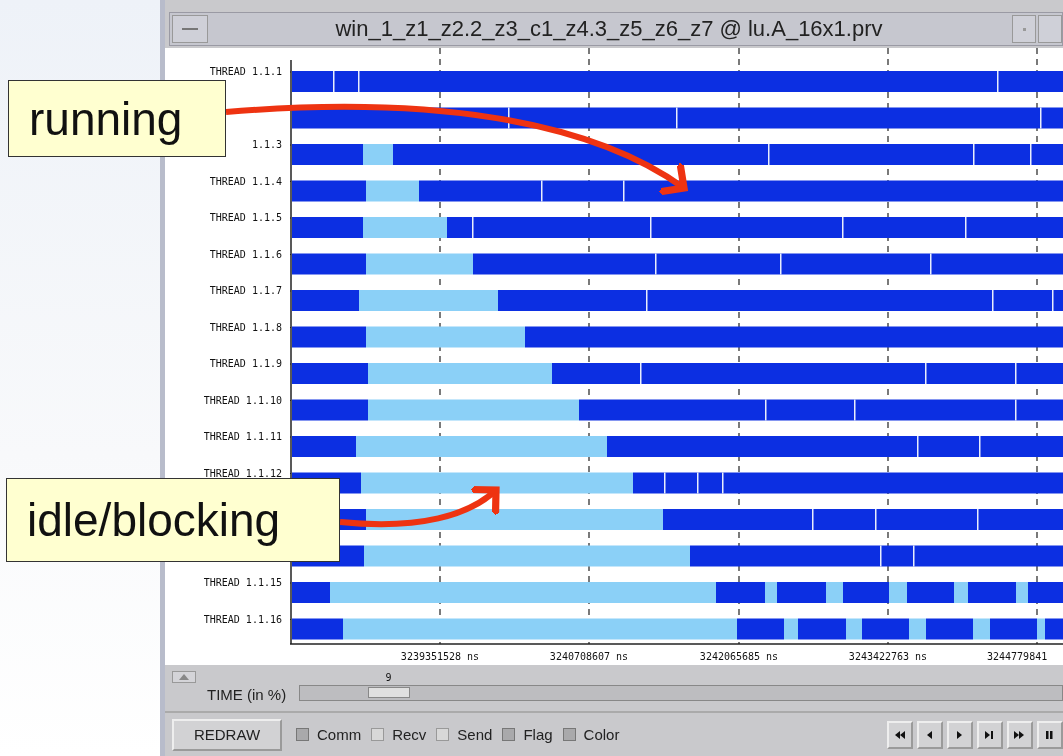  What do you see at coordinates (245, 72) in the screenshot?
I see `row-label: THREAD 1.1.1` at bounding box center [245, 72].